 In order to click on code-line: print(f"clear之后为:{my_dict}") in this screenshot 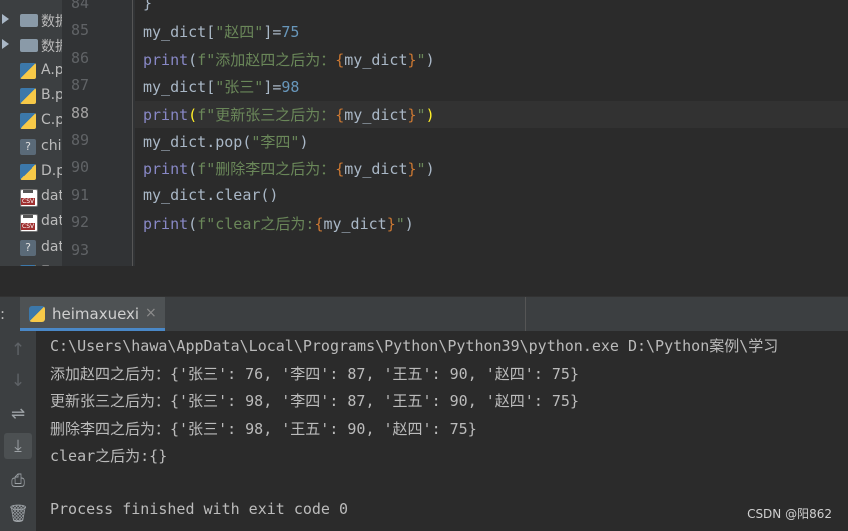, I will do `click(278, 223)`.